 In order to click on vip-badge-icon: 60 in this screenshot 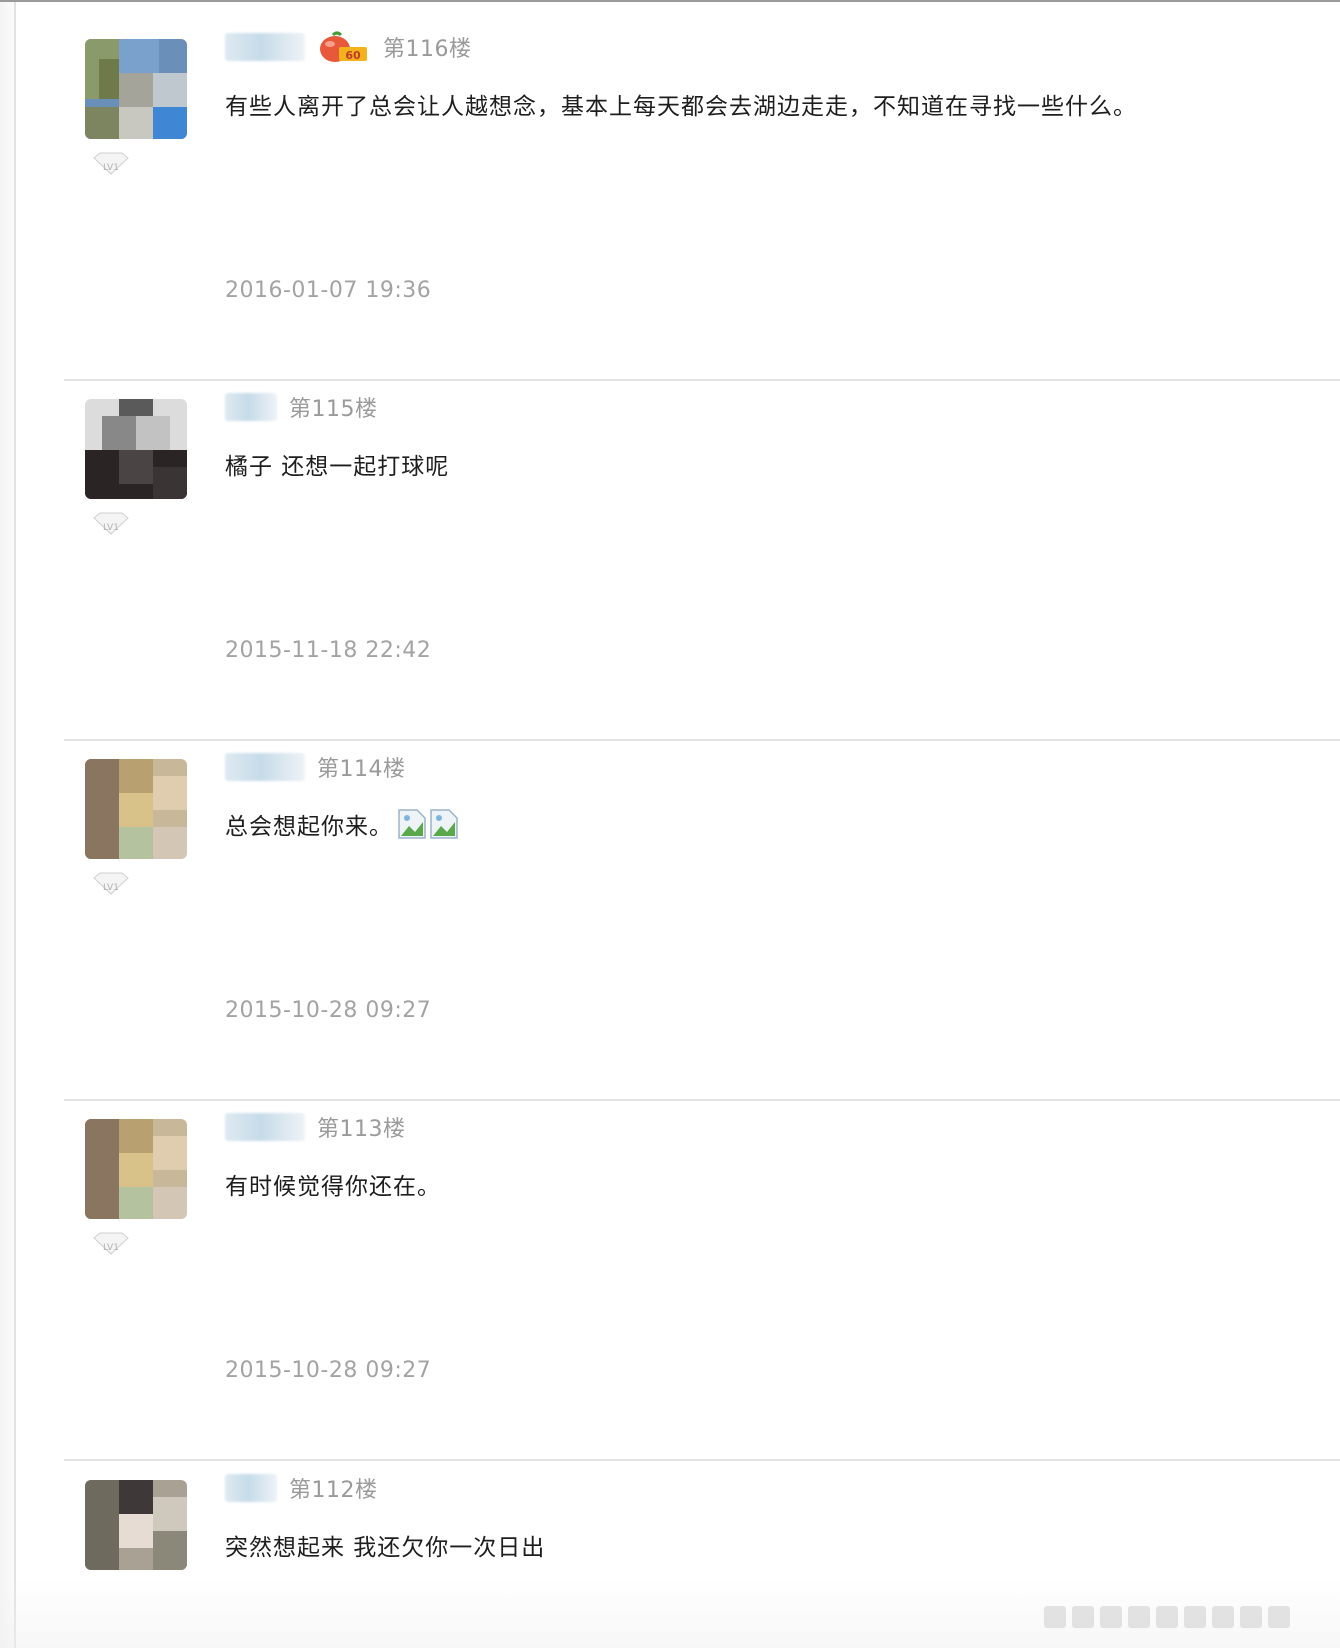, I will do `click(344, 47)`.